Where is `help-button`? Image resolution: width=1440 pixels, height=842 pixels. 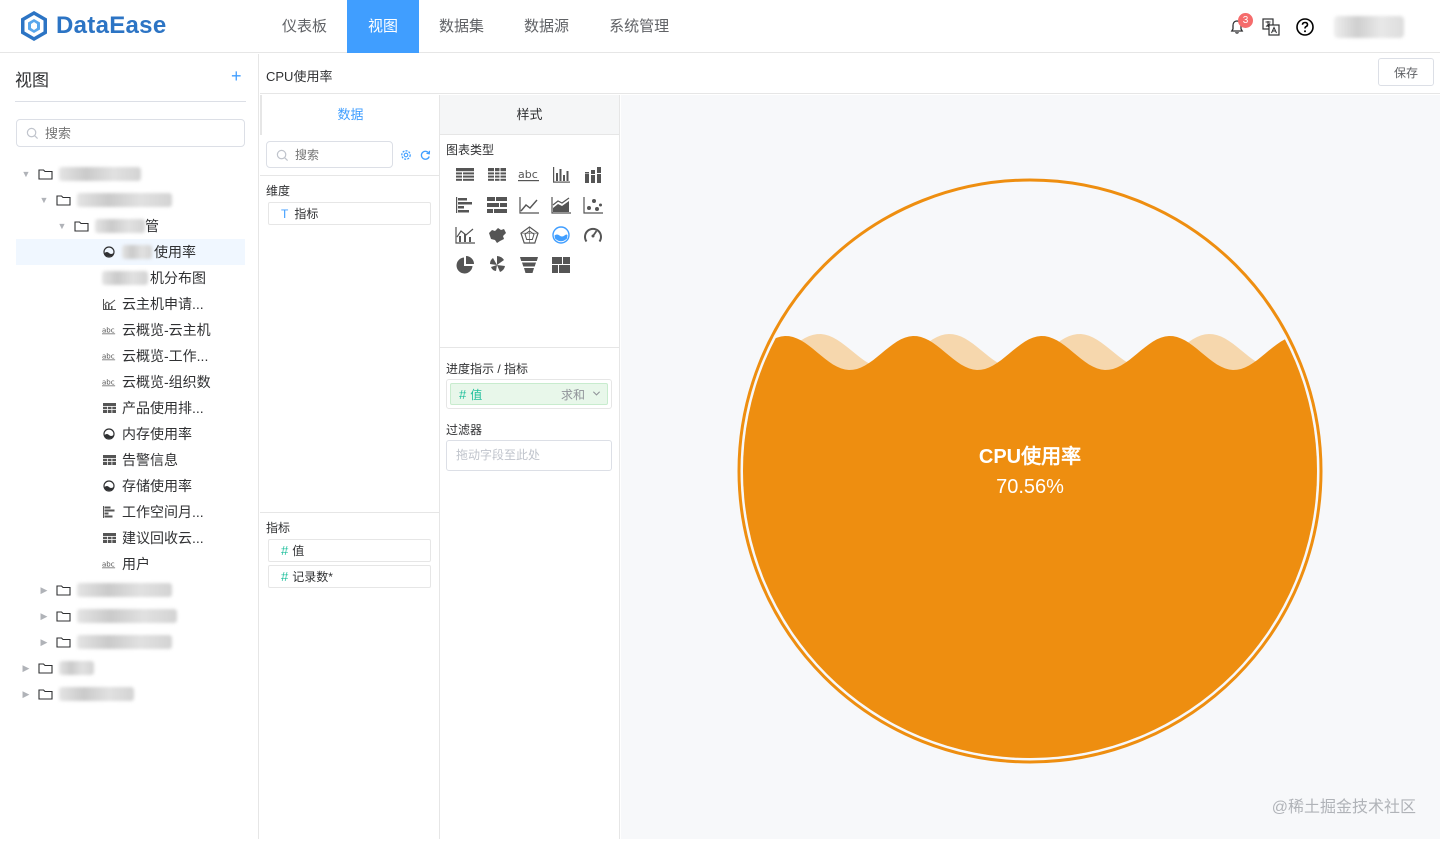 help-button is located at coordinates (1305, 27).